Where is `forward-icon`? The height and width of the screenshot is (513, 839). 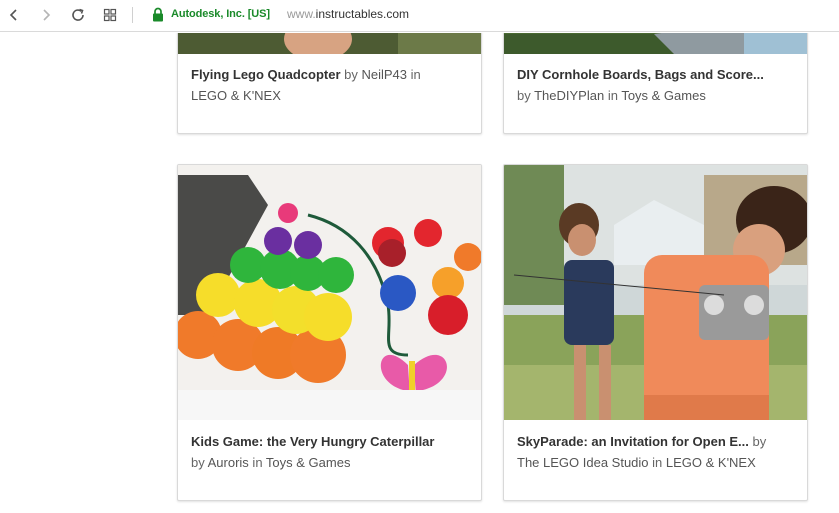
forward-icon is located at coordinates (46, 15).